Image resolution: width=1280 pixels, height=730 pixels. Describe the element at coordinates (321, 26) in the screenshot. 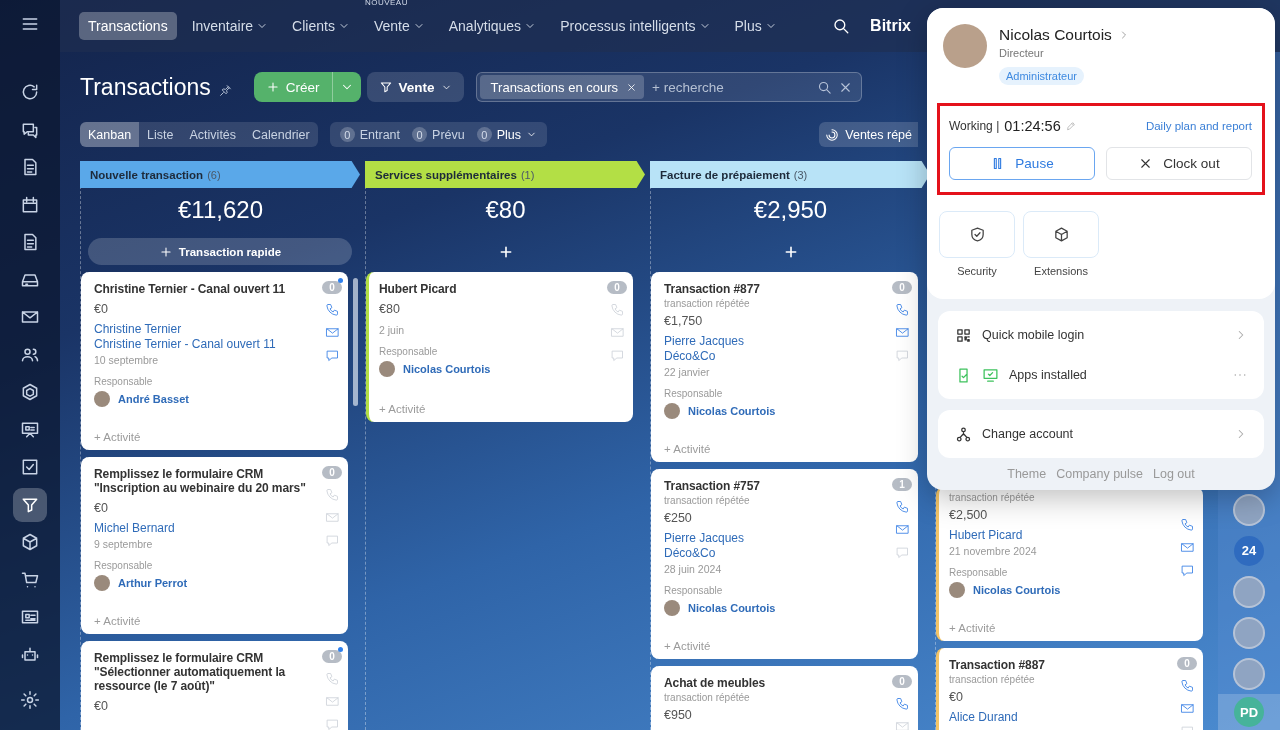

I see `nav-tab: Clients` at that location.